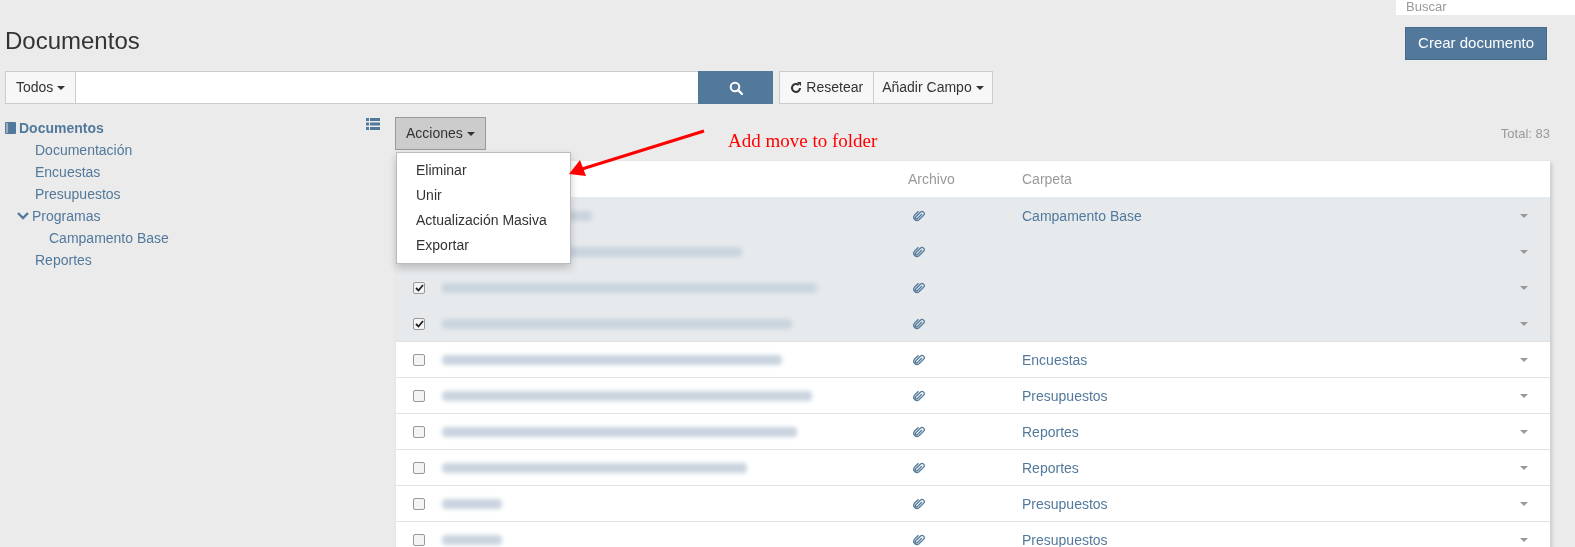  What do you see at coordinates (803, 141) in the screenshot?
I see `annotation-text: Add move to folder` at bounding box center [803, 141].